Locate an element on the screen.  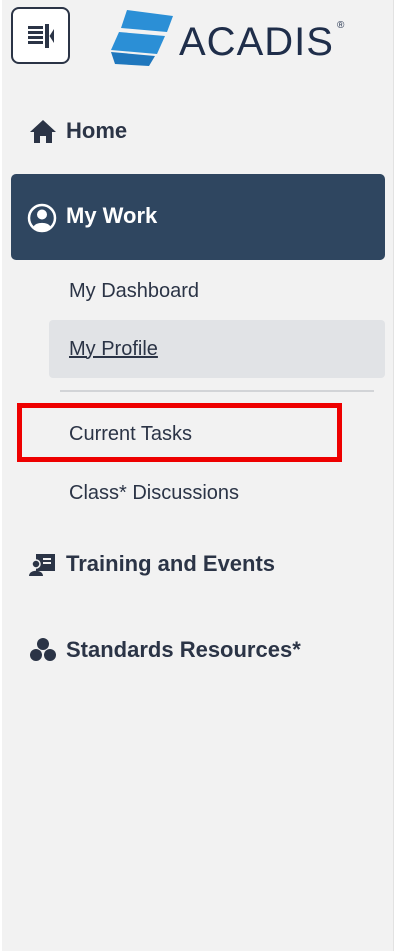
nav-item-training-and-events: Training and Events is located at coordinates (198, 564).